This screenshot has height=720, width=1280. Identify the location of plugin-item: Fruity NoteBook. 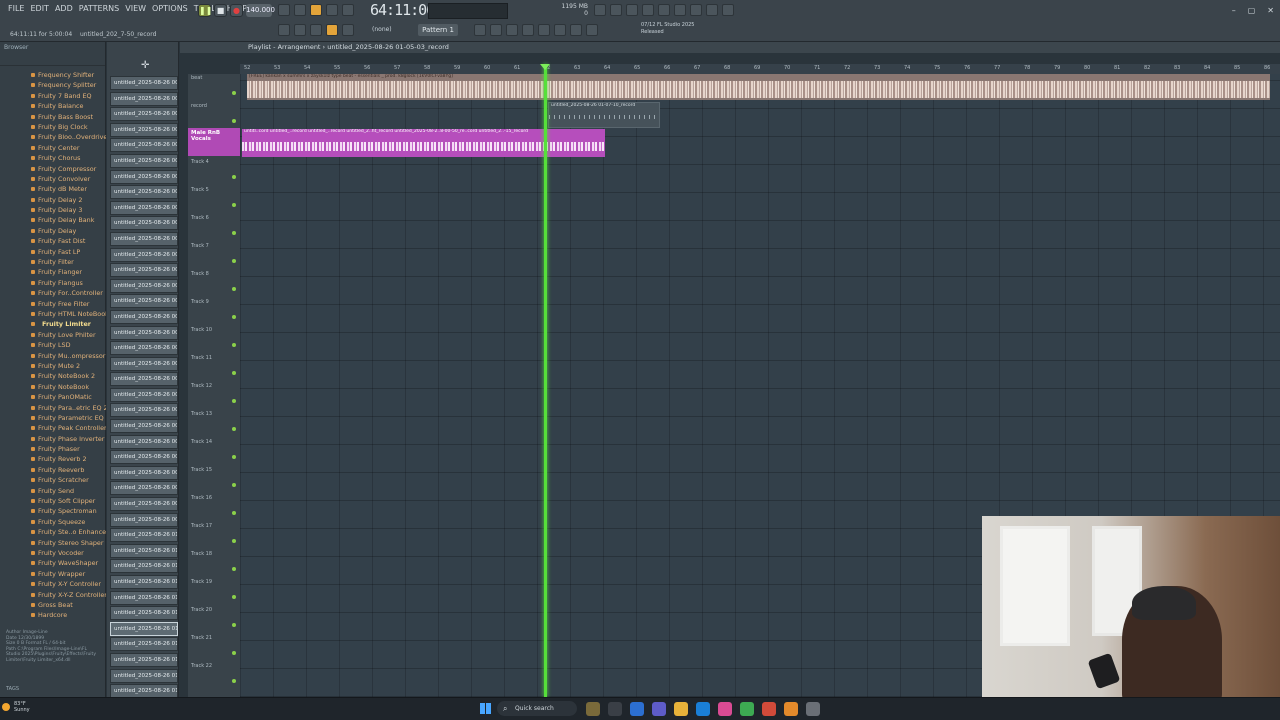
(53, 387).